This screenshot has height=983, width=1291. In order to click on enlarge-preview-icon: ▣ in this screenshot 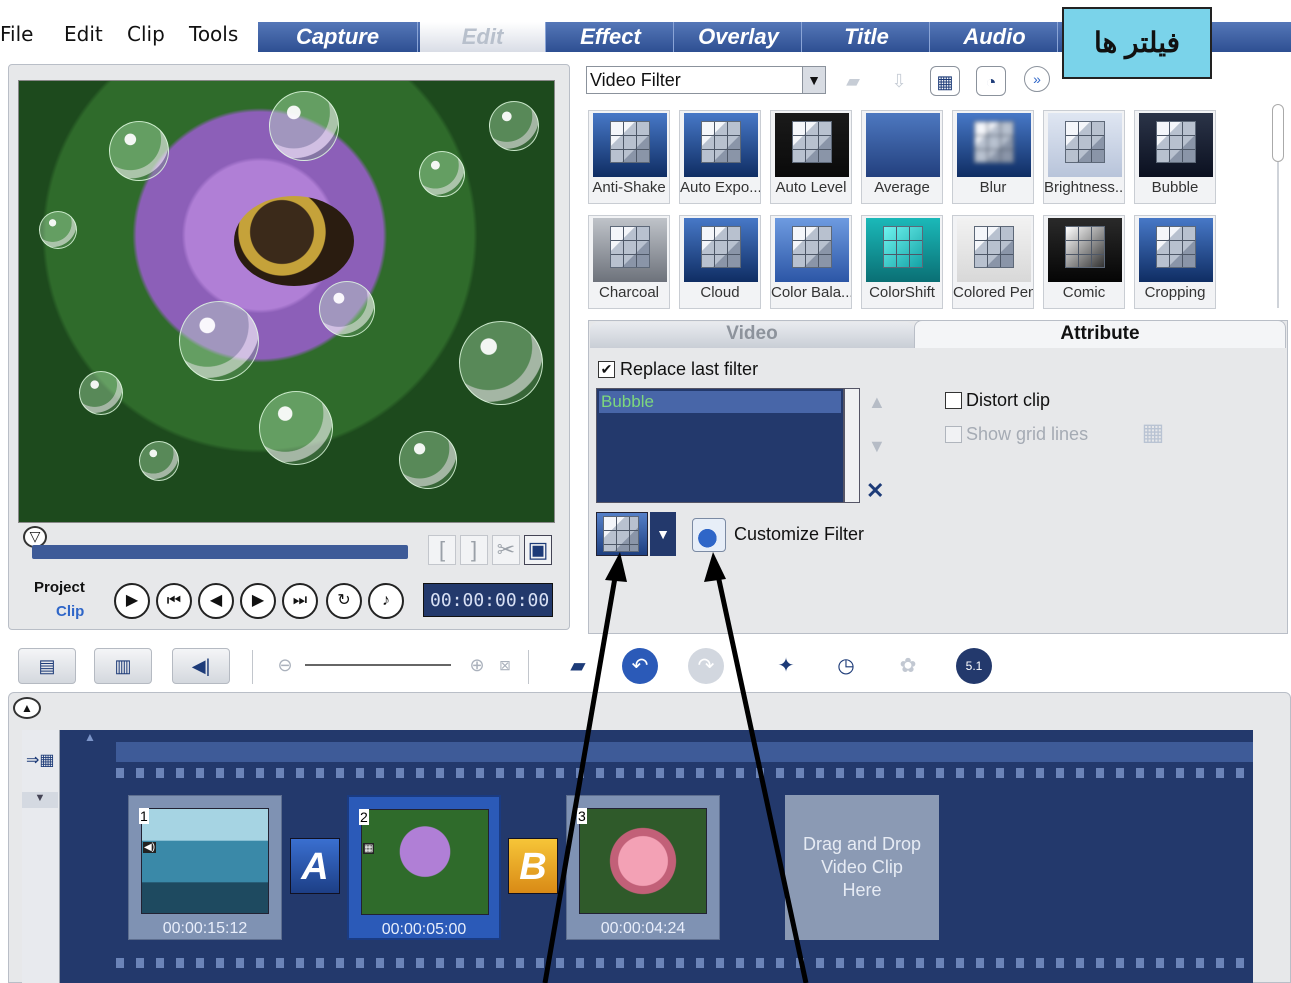, I will do `click(538, 550)`.